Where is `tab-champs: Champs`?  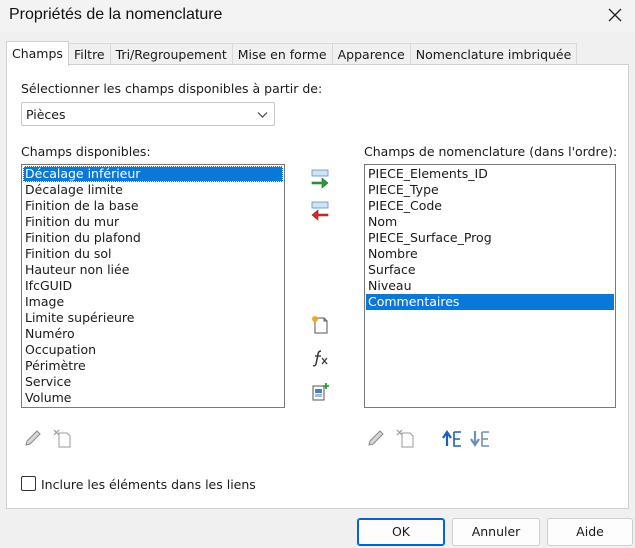 tab-champs: Champs is located at coordinates (37, 53).